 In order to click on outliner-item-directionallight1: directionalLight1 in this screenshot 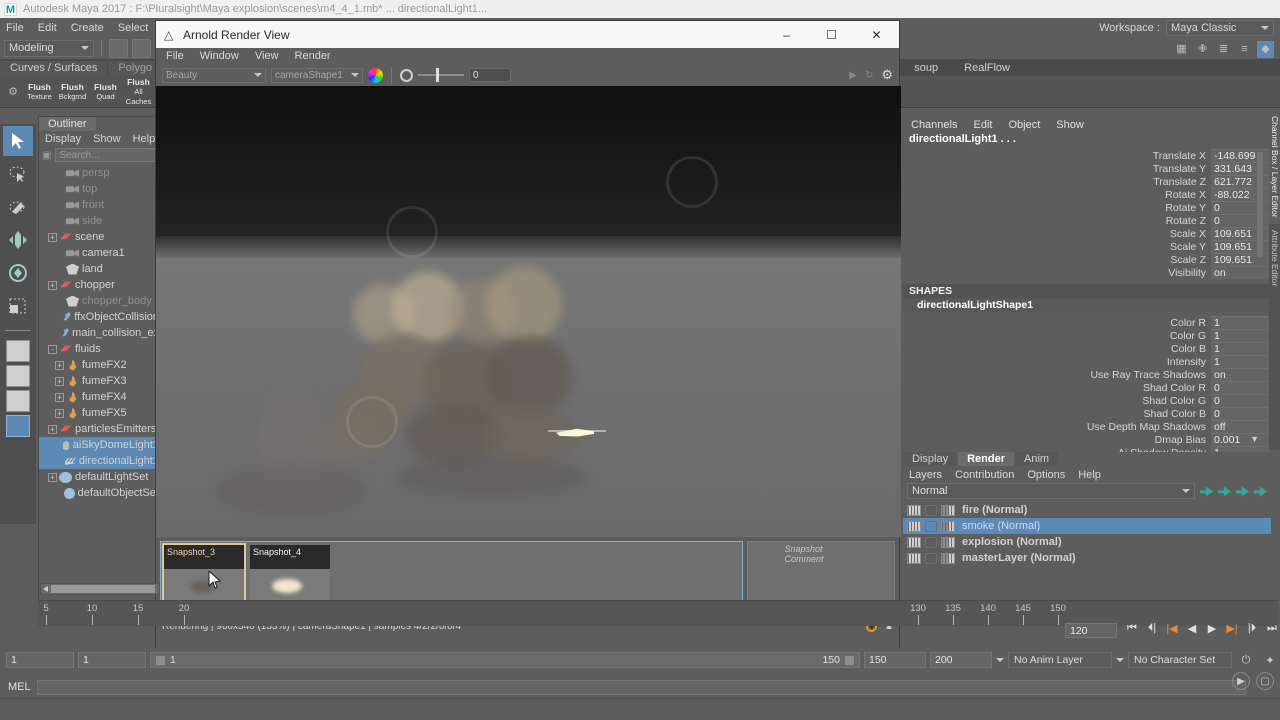, I will do `click(99, 461)`.